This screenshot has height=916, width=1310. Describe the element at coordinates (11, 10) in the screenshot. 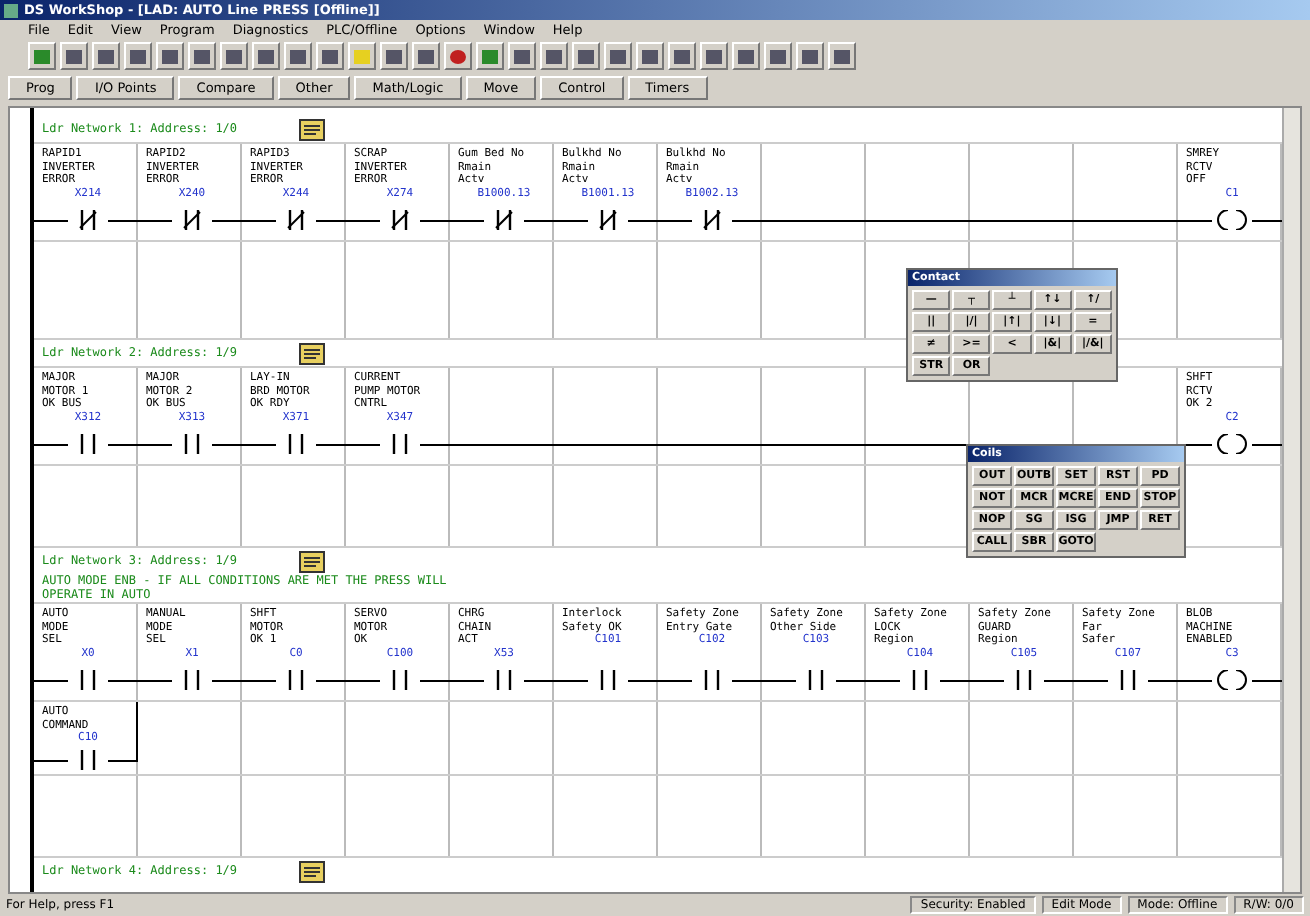

I see `app-icon` at that location.